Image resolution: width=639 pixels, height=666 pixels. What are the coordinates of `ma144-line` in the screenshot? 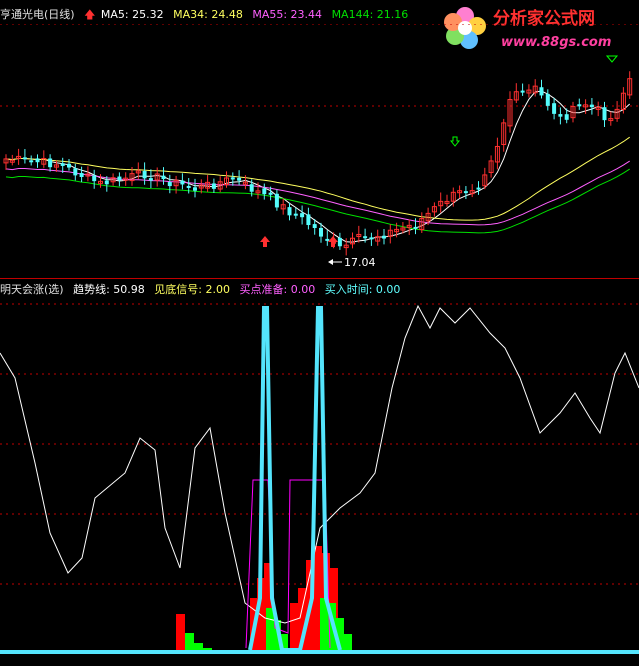 It's located at (317, 201).